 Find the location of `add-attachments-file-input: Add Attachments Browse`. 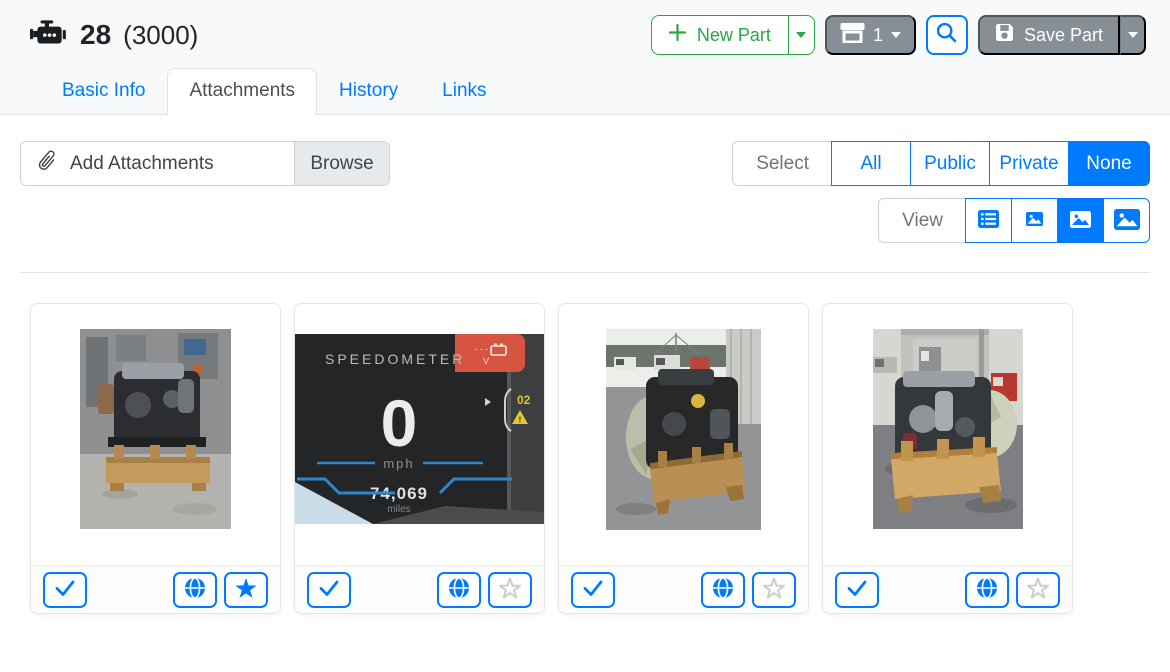

add-attachments-file-input: Add Attachments Browse is located at coordinates (205, 163).